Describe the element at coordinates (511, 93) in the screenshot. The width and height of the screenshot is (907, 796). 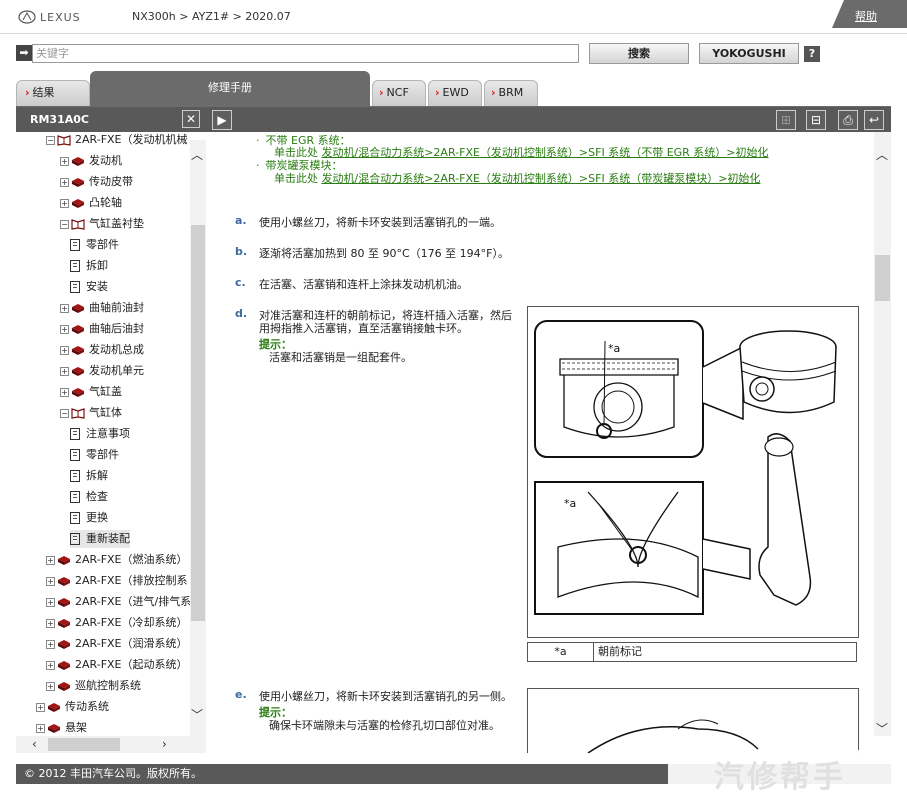
I see `tab-brm: › BRM` at that location.